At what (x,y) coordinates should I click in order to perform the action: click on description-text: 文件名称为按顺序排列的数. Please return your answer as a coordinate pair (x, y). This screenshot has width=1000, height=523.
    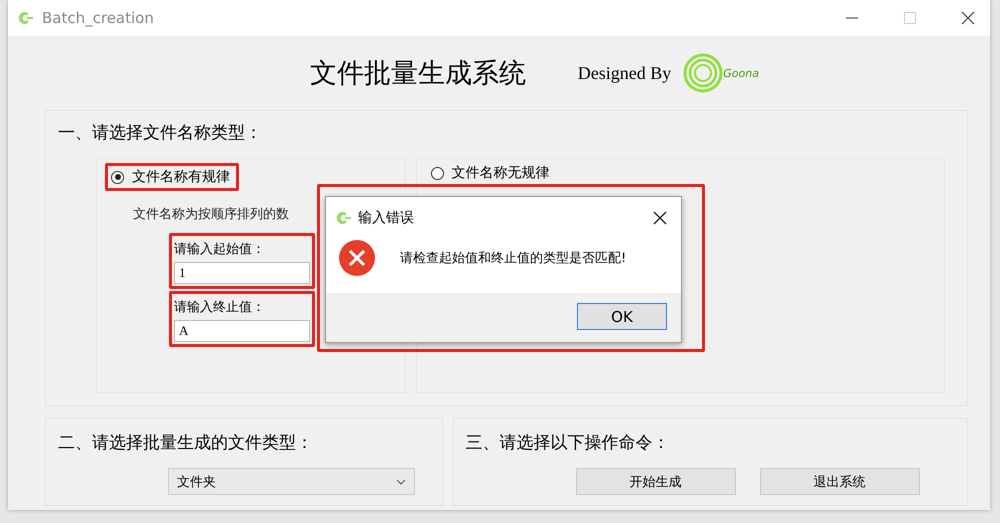
    Looking at the image, I should click on (211, 214).